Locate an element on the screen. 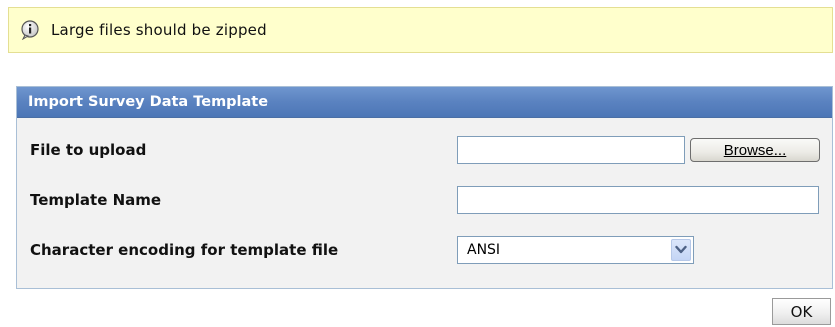 Image resolution: width=835 pixels, height=327 pixels. chevron-down-icon is located at coordinates (681, 250).